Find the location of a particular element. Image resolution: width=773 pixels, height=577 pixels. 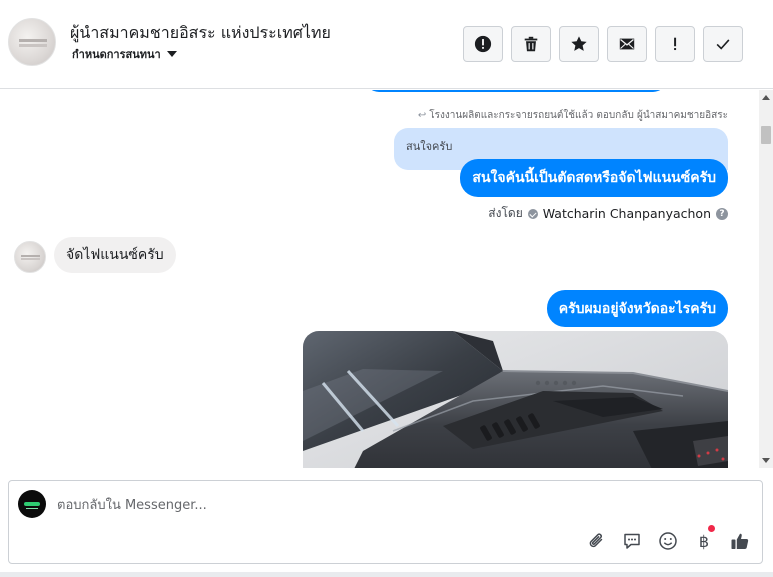

star-button is located at coordinates (579, 44).